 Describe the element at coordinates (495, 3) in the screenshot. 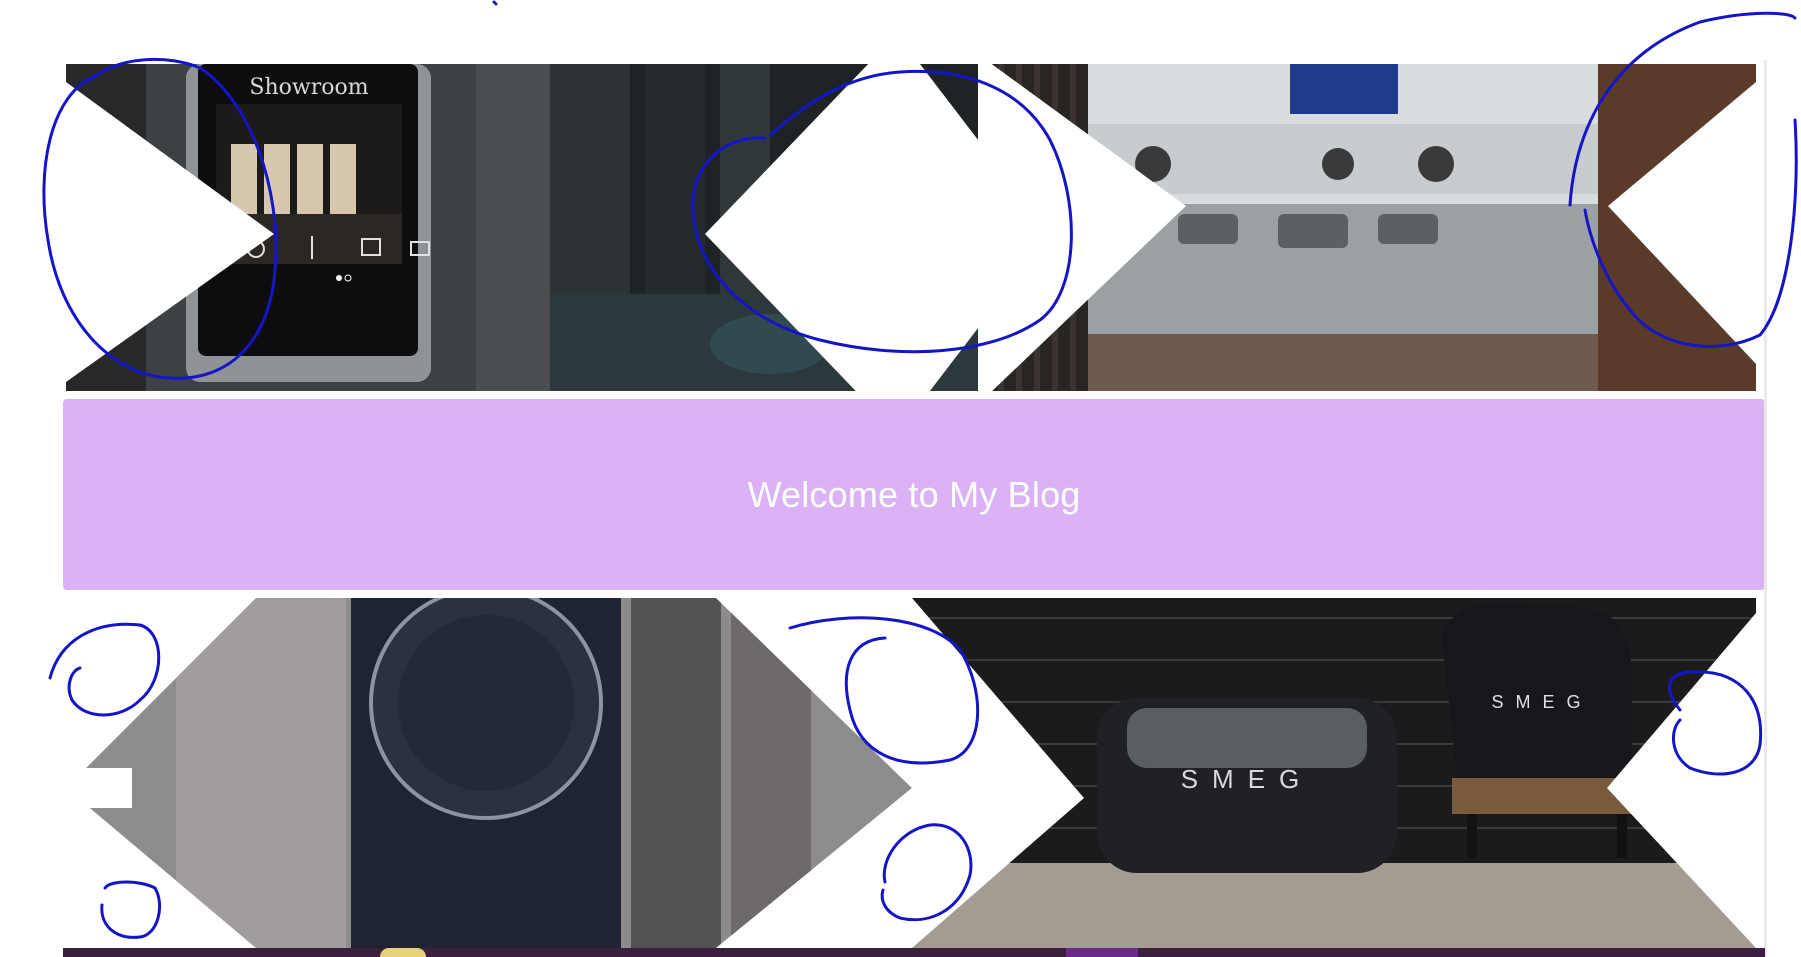

I see `annotation-tick` at that location.